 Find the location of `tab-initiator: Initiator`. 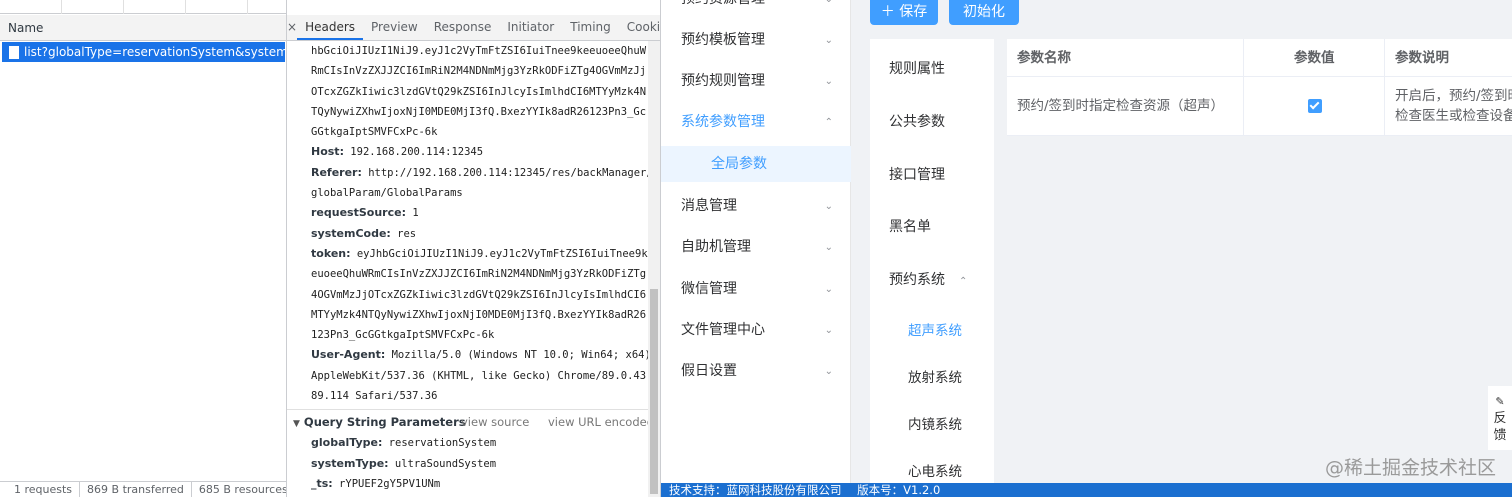

tab-initiator: Initiator is located at coordinates (530, 29).